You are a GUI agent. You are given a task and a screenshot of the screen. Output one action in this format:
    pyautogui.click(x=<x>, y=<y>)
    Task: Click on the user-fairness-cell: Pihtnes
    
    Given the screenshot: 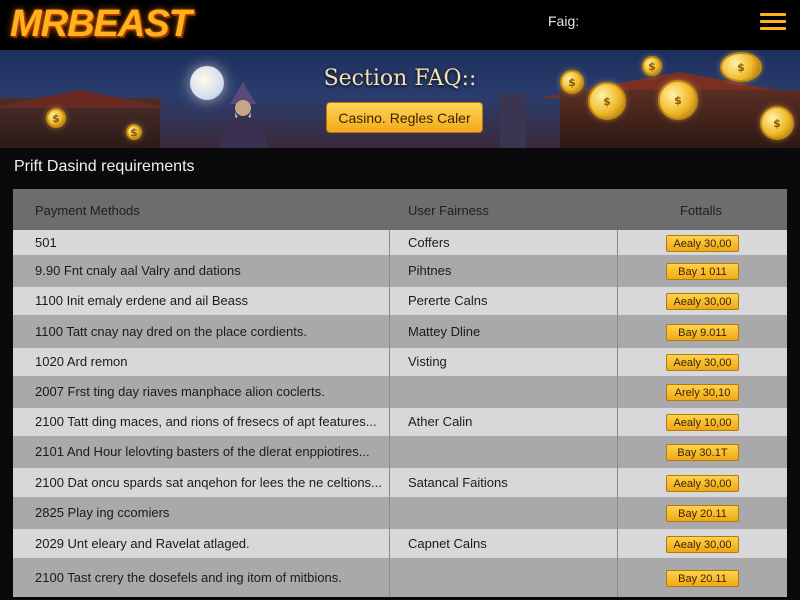 What is the action you would take?
    pyautogui.click(x=430, y=270)
    